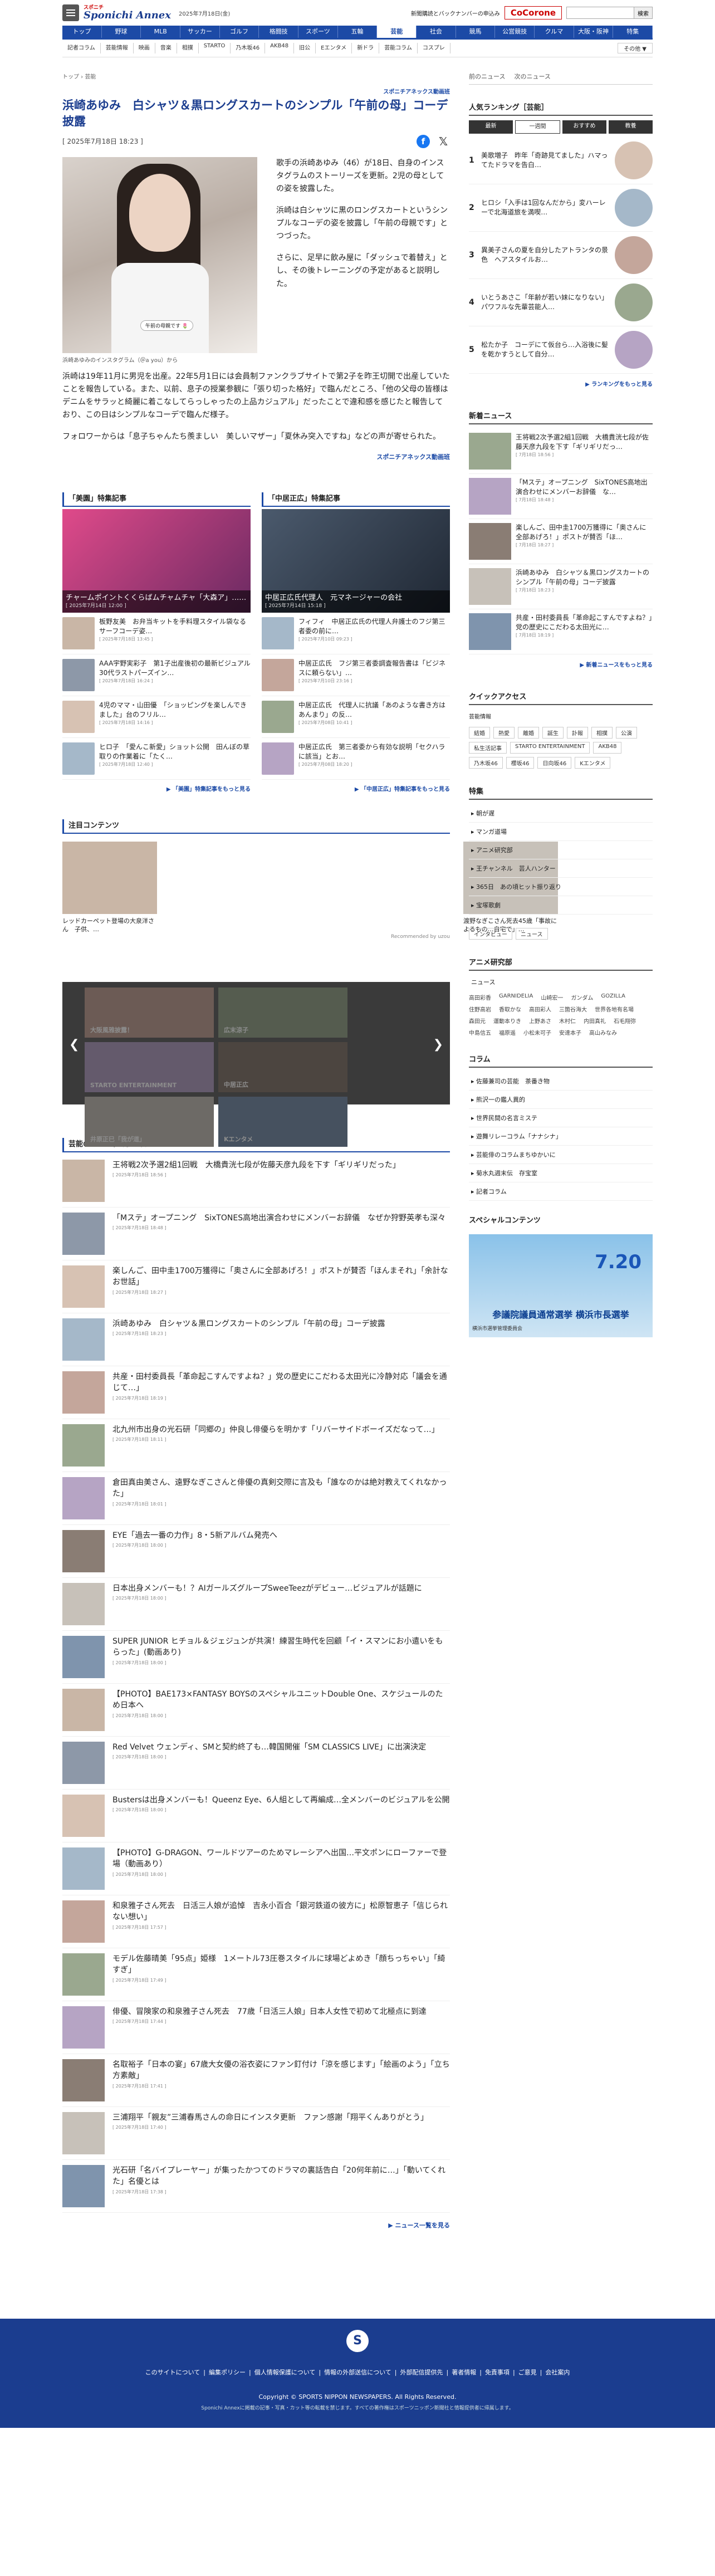 Image resolution: width=715 pixels, height=2576 pixels. I want to click on prev-news-link: 前のニュース, so click(487, 76).